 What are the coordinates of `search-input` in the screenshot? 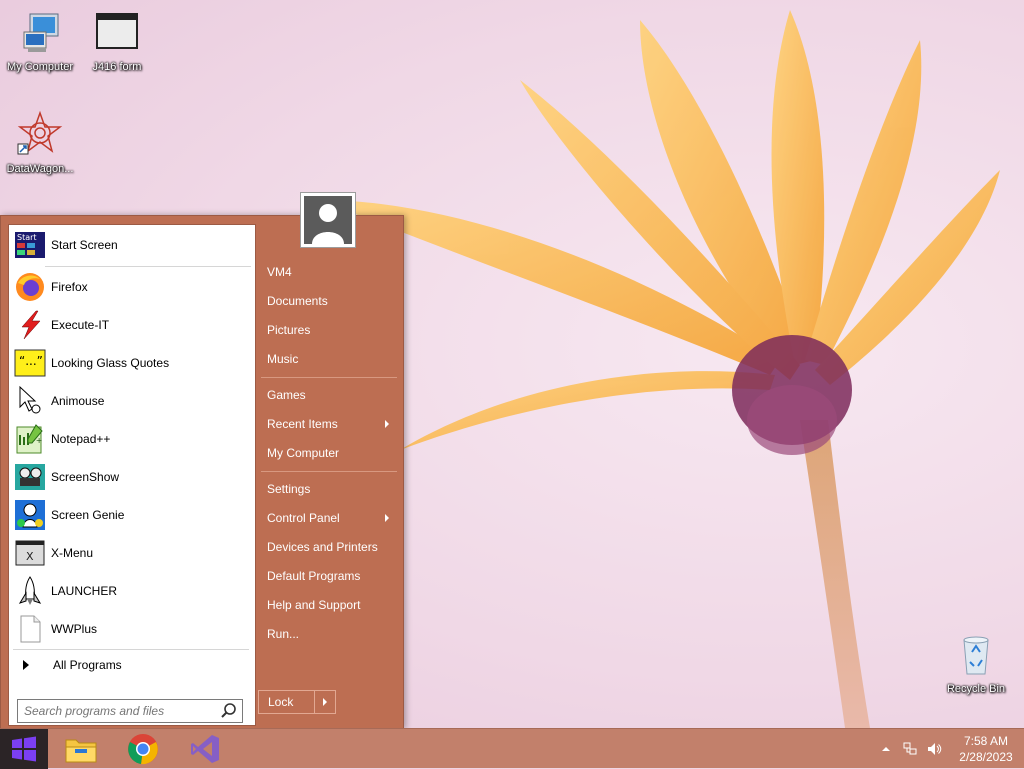 It's located at (119, 711).